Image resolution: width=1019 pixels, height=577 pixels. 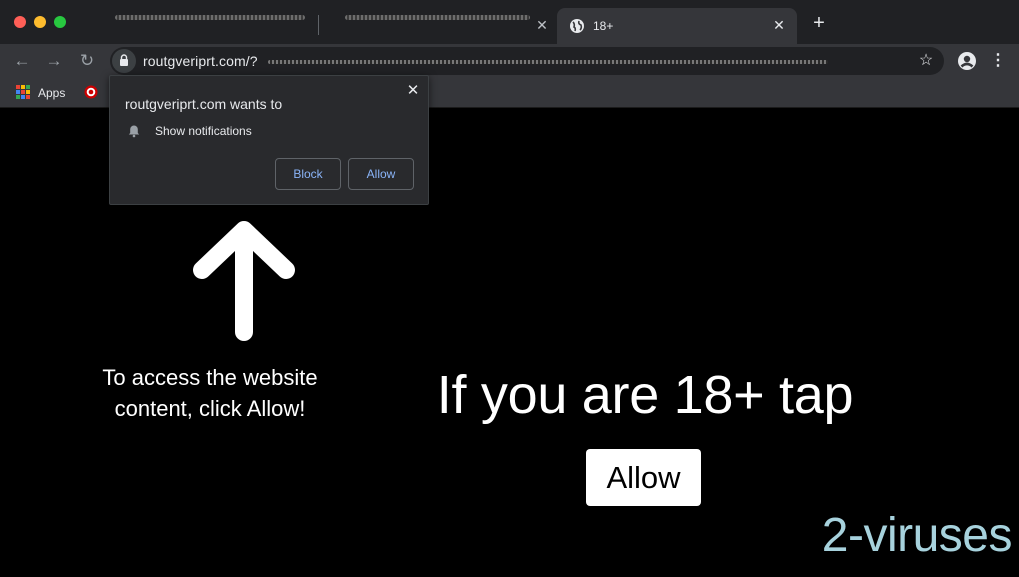 I want to click on browser-toolbar: ← → ↻ routgveriprt.com/? ☆ ⋮, so click(x=509, y=61).